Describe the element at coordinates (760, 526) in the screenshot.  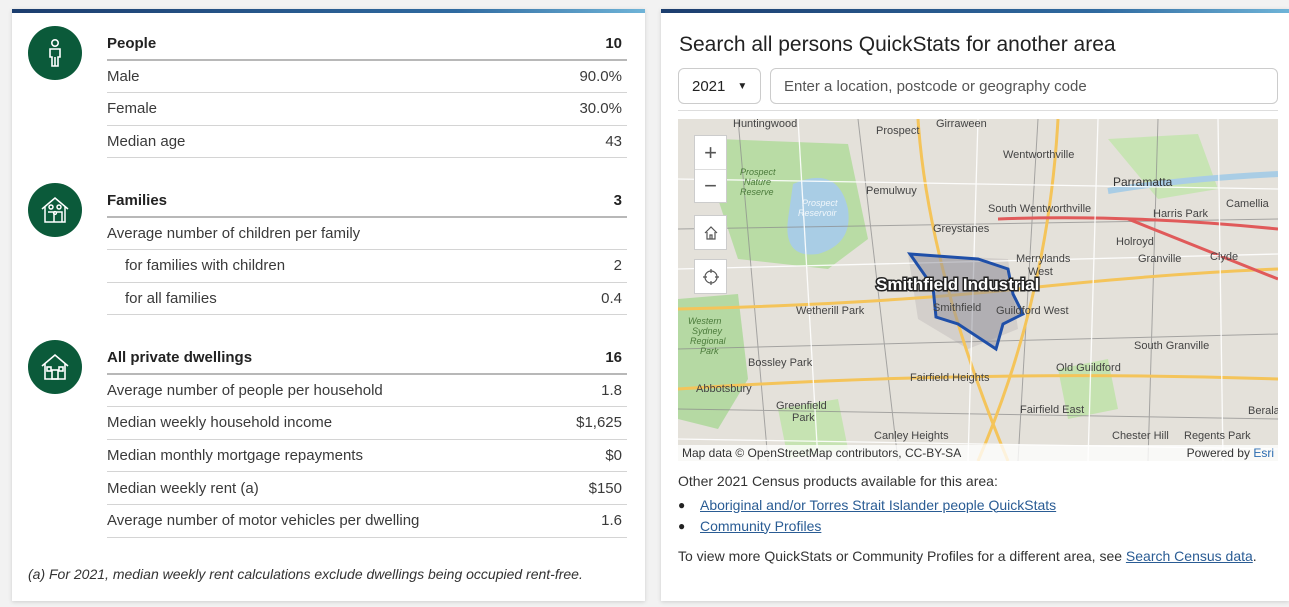
I see `community-profiles-link: Community Profiles` at that location.